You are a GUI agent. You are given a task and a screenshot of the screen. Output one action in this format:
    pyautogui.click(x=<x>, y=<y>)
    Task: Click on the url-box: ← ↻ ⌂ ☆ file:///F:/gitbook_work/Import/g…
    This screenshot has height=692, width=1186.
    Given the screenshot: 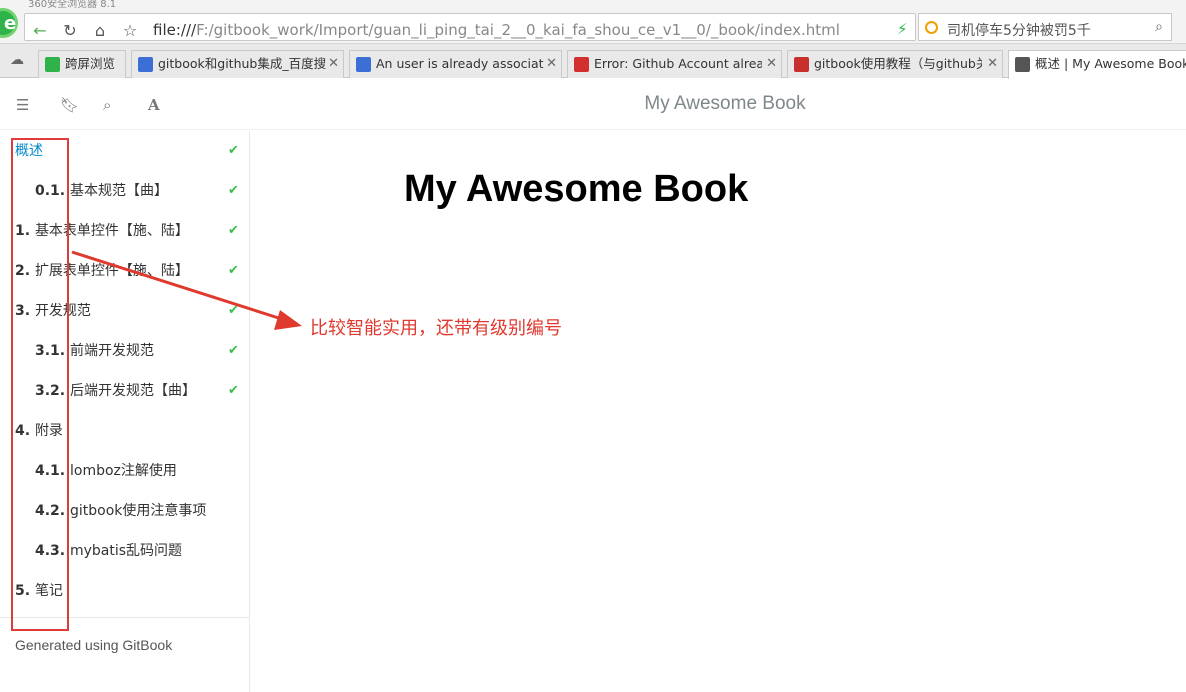 What is the action you would take?
    pyautogui.click(x=478, y=27)
    